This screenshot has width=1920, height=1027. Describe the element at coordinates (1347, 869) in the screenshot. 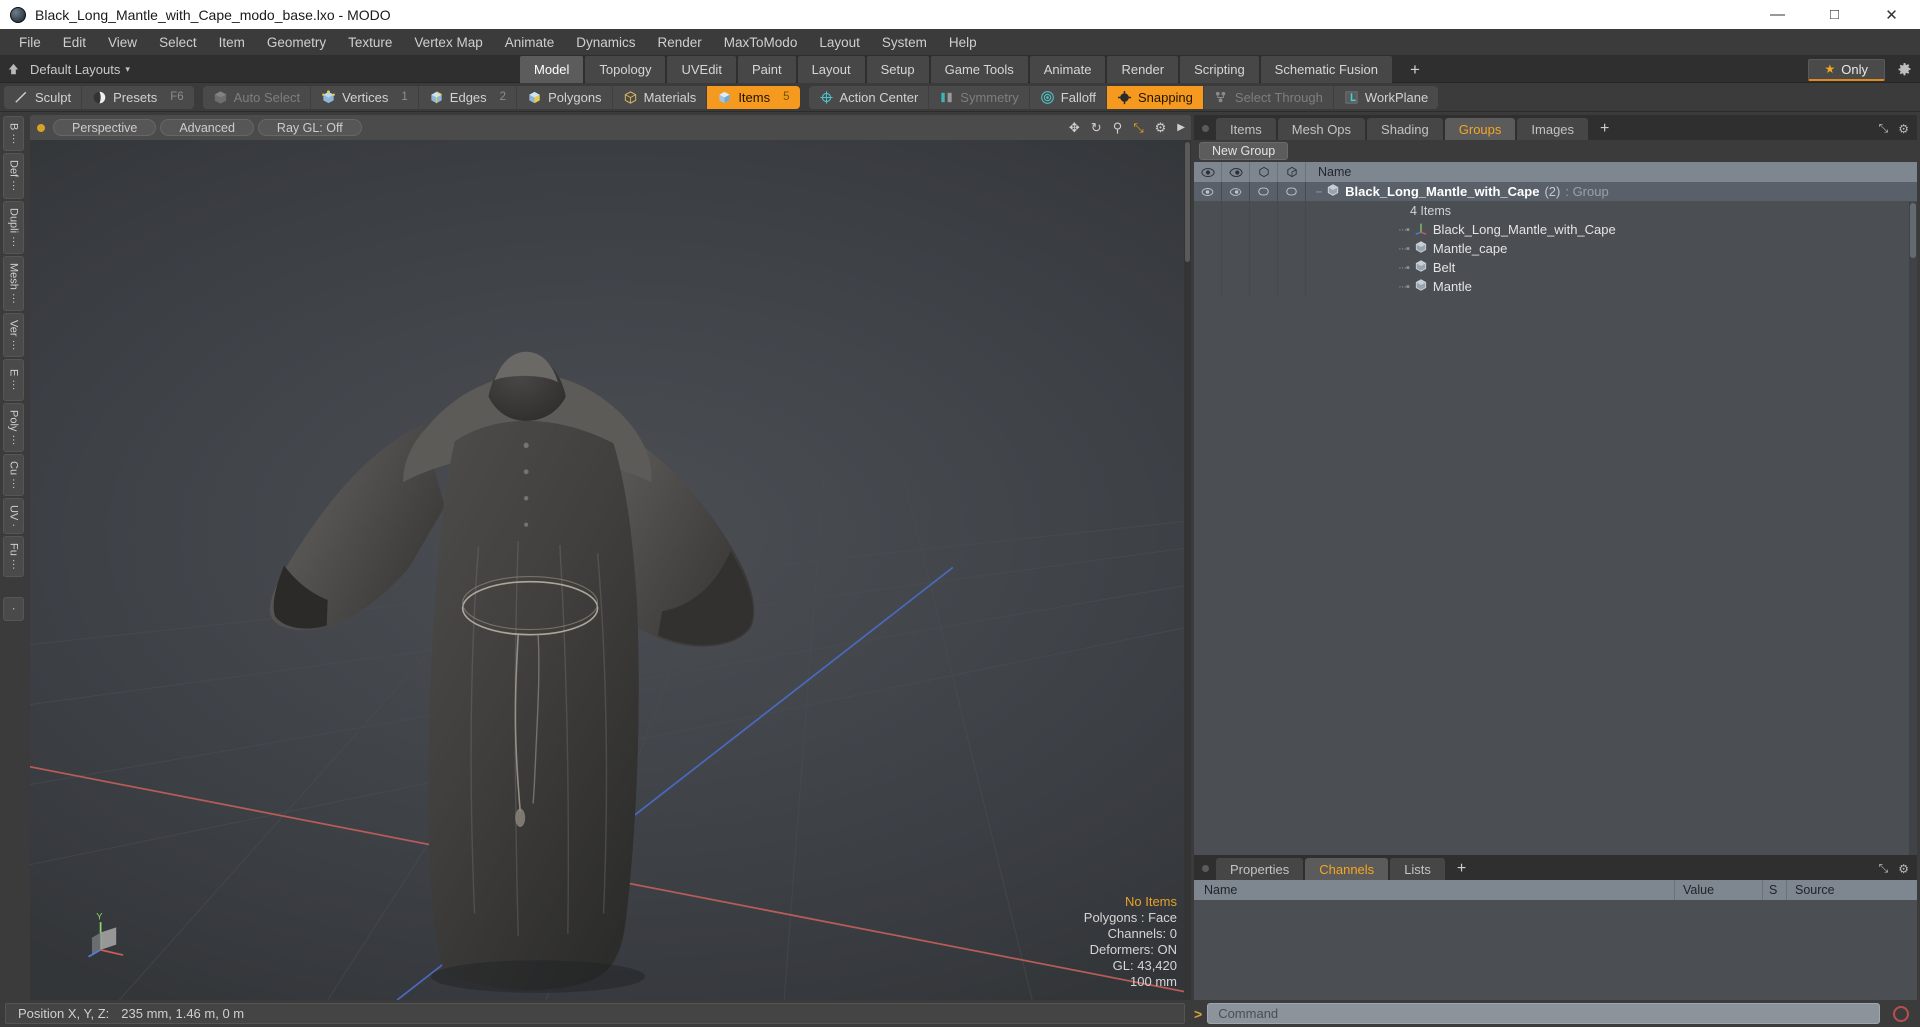

I see `tab-channels: Channels` at that location.